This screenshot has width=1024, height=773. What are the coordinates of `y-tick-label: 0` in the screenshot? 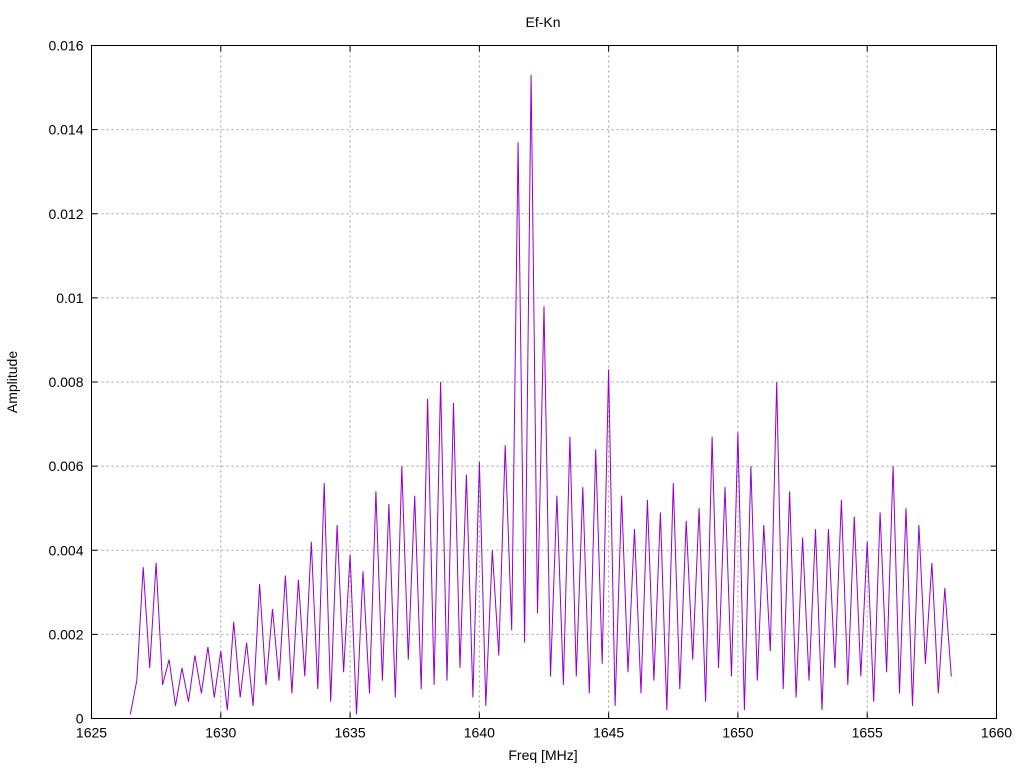 It's located at (80, 719).